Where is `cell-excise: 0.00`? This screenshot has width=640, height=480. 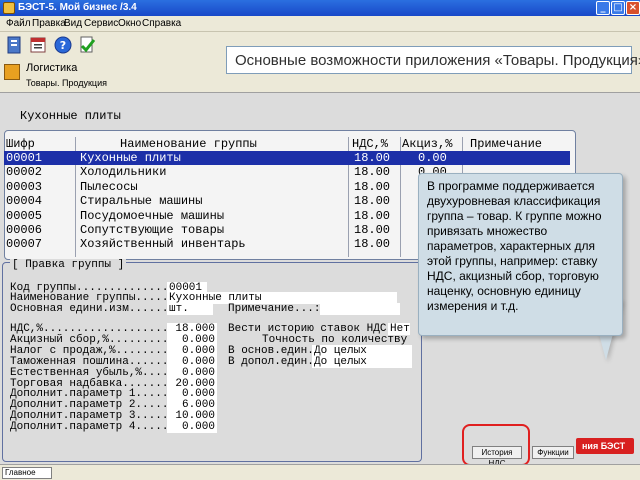 cell-excise: 0.00 is located at coordinates (432, 158).